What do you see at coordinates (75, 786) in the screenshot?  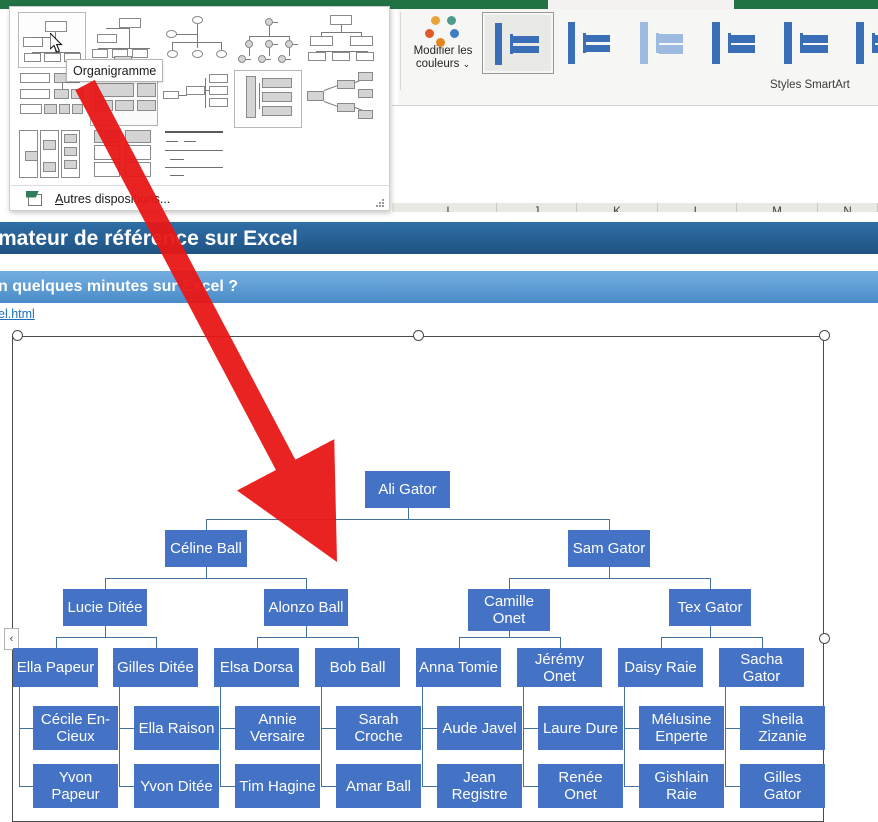 I see `org-node-yvon-papeur: Yvon Papeur` at bounding box center [75, 786].